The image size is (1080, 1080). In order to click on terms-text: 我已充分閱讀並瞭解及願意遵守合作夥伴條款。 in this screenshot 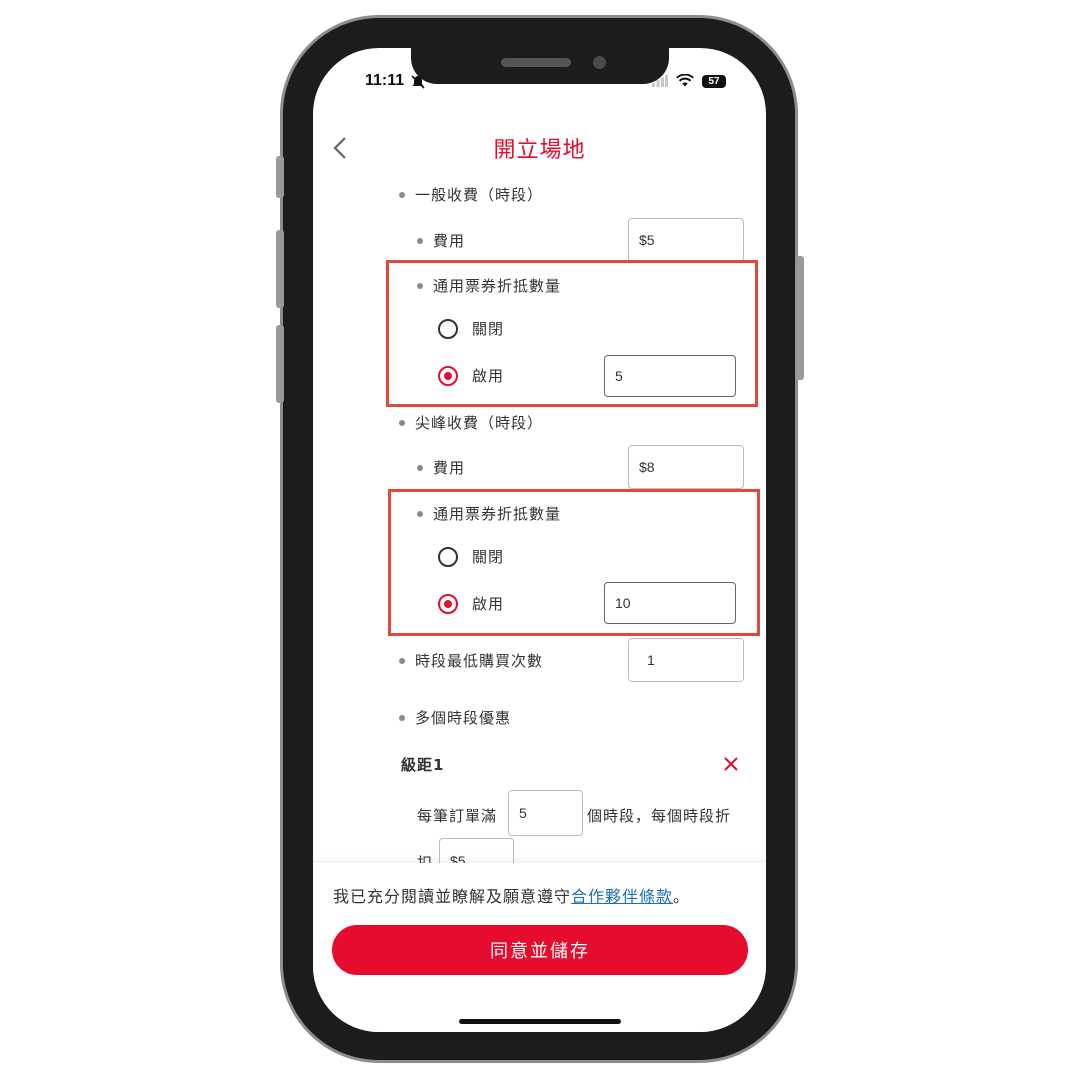, I will do `click(511, 895)`.